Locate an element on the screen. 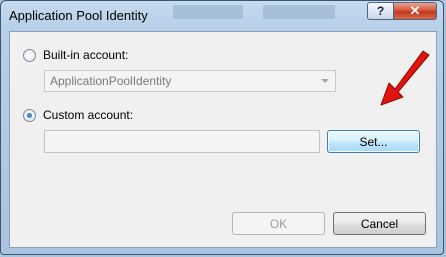 The width and height of the screenshot is (446, 257). ok-button-label: OK is located at coordinates (278, 223).